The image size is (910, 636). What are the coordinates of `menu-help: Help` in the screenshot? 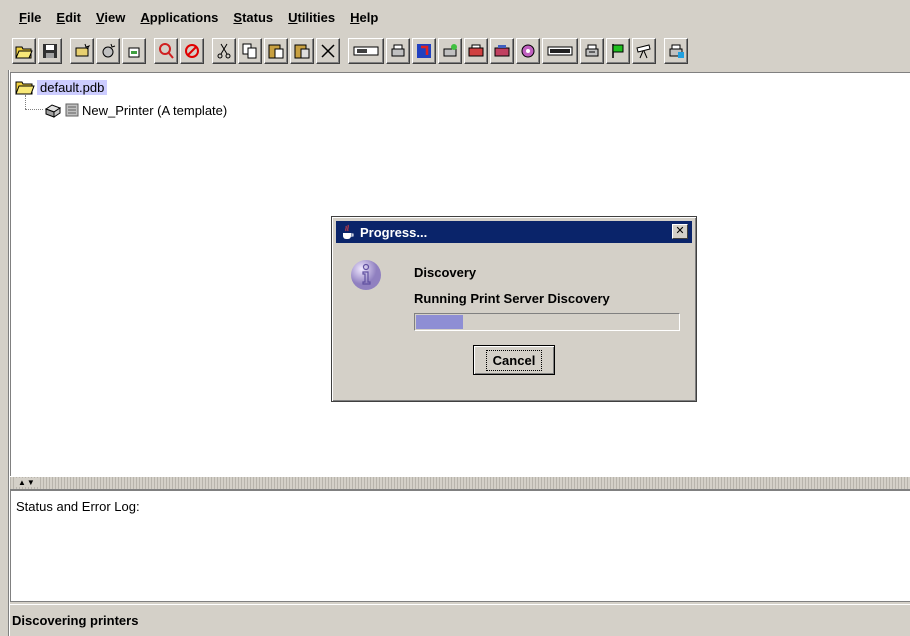 It's located at (364, 17).